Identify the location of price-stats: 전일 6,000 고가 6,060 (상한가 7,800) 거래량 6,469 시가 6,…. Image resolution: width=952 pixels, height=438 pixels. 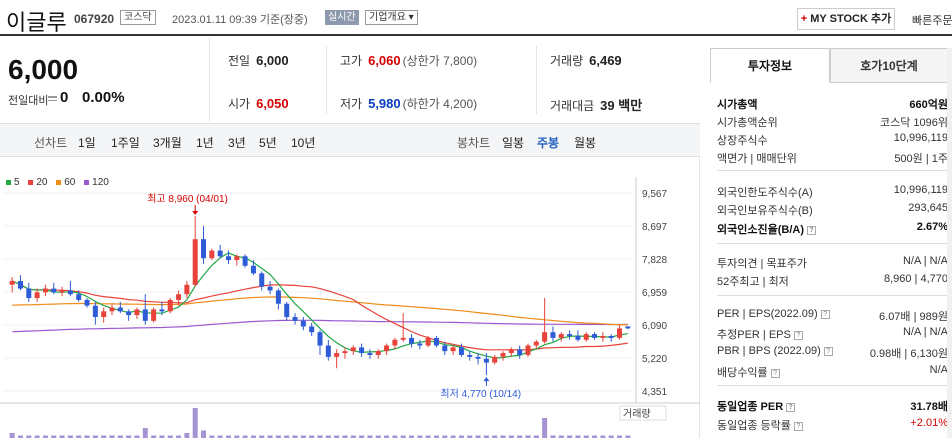
(455, 80).